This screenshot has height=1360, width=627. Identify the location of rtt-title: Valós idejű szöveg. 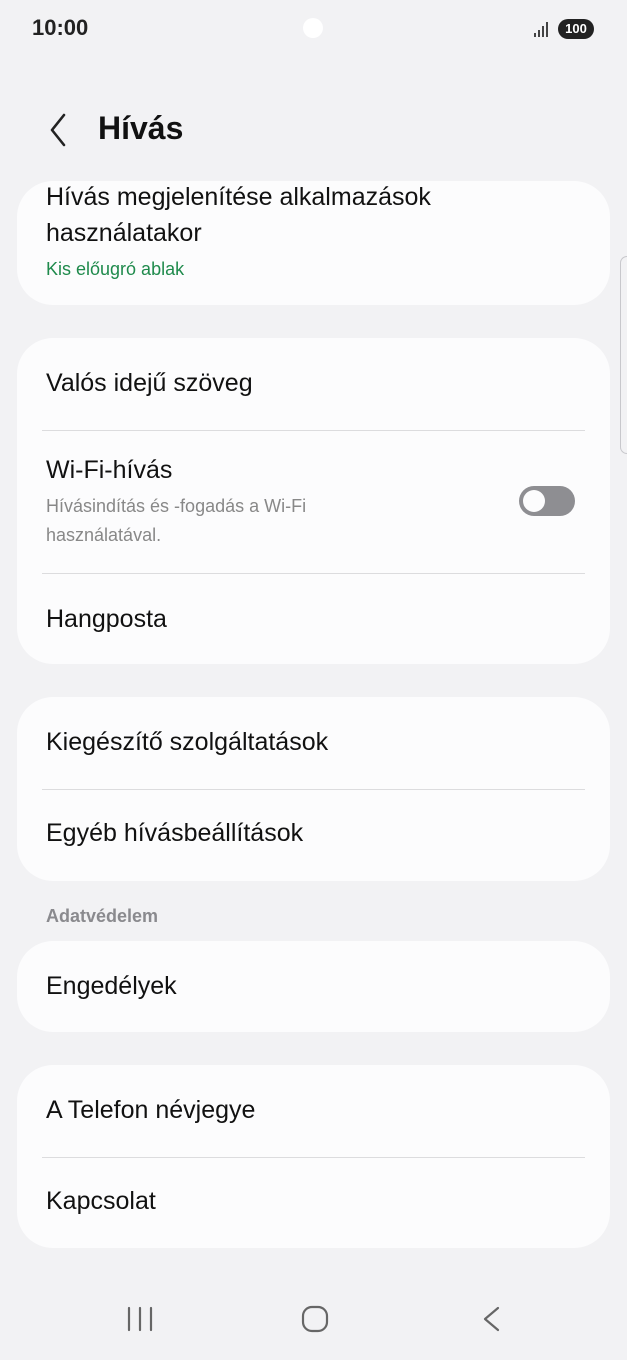
(149, 383).